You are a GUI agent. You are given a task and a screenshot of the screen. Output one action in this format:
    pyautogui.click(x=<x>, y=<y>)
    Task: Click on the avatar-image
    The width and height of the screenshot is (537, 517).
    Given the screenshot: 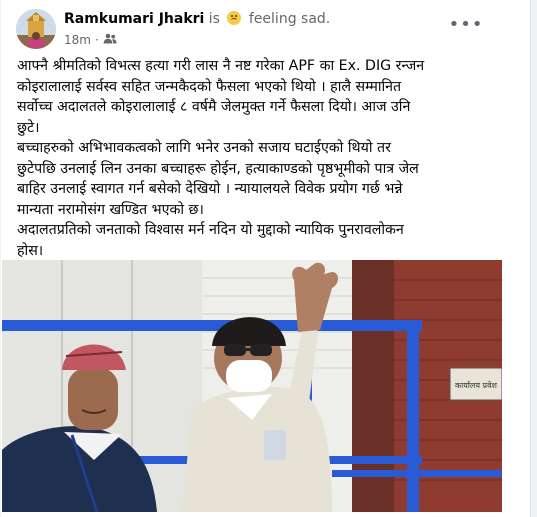 What is the action you would take?
    pyautogui.click(x=36, y=29)
    